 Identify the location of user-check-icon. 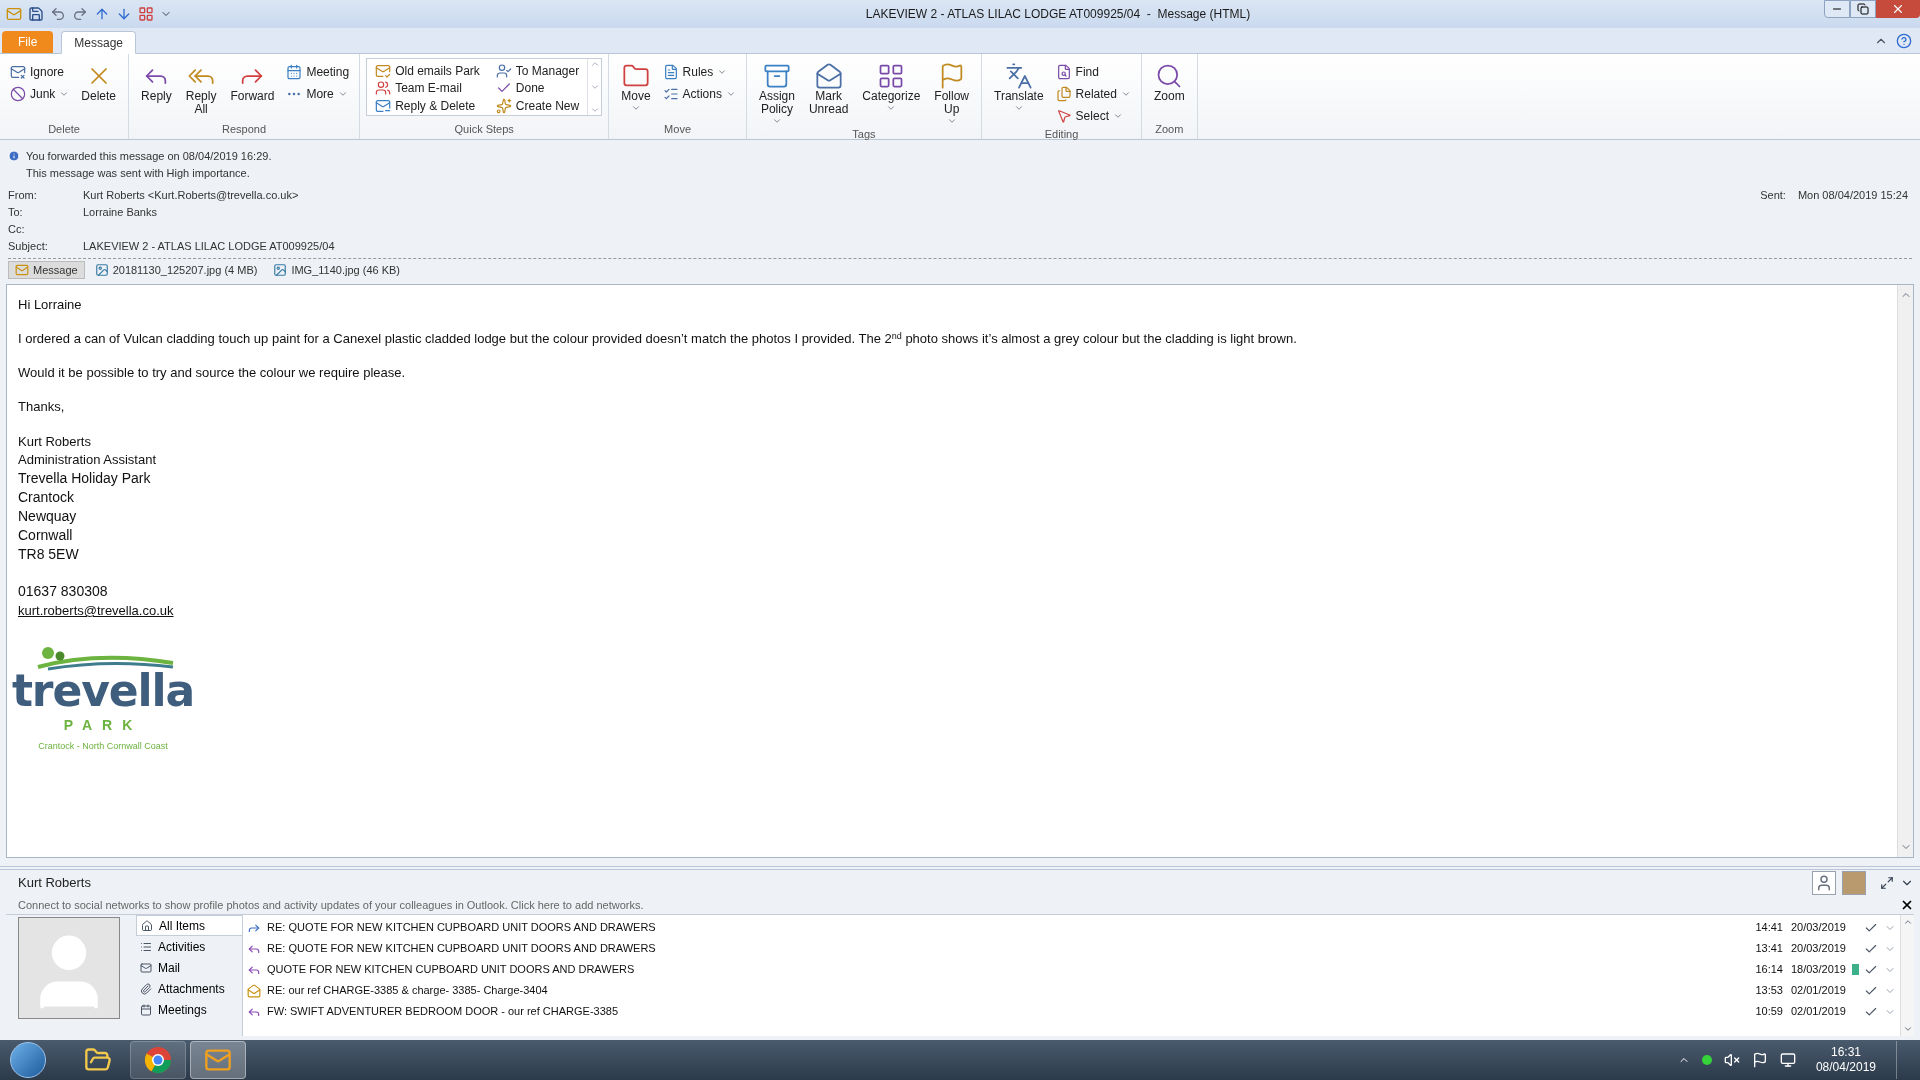
(503, 71).